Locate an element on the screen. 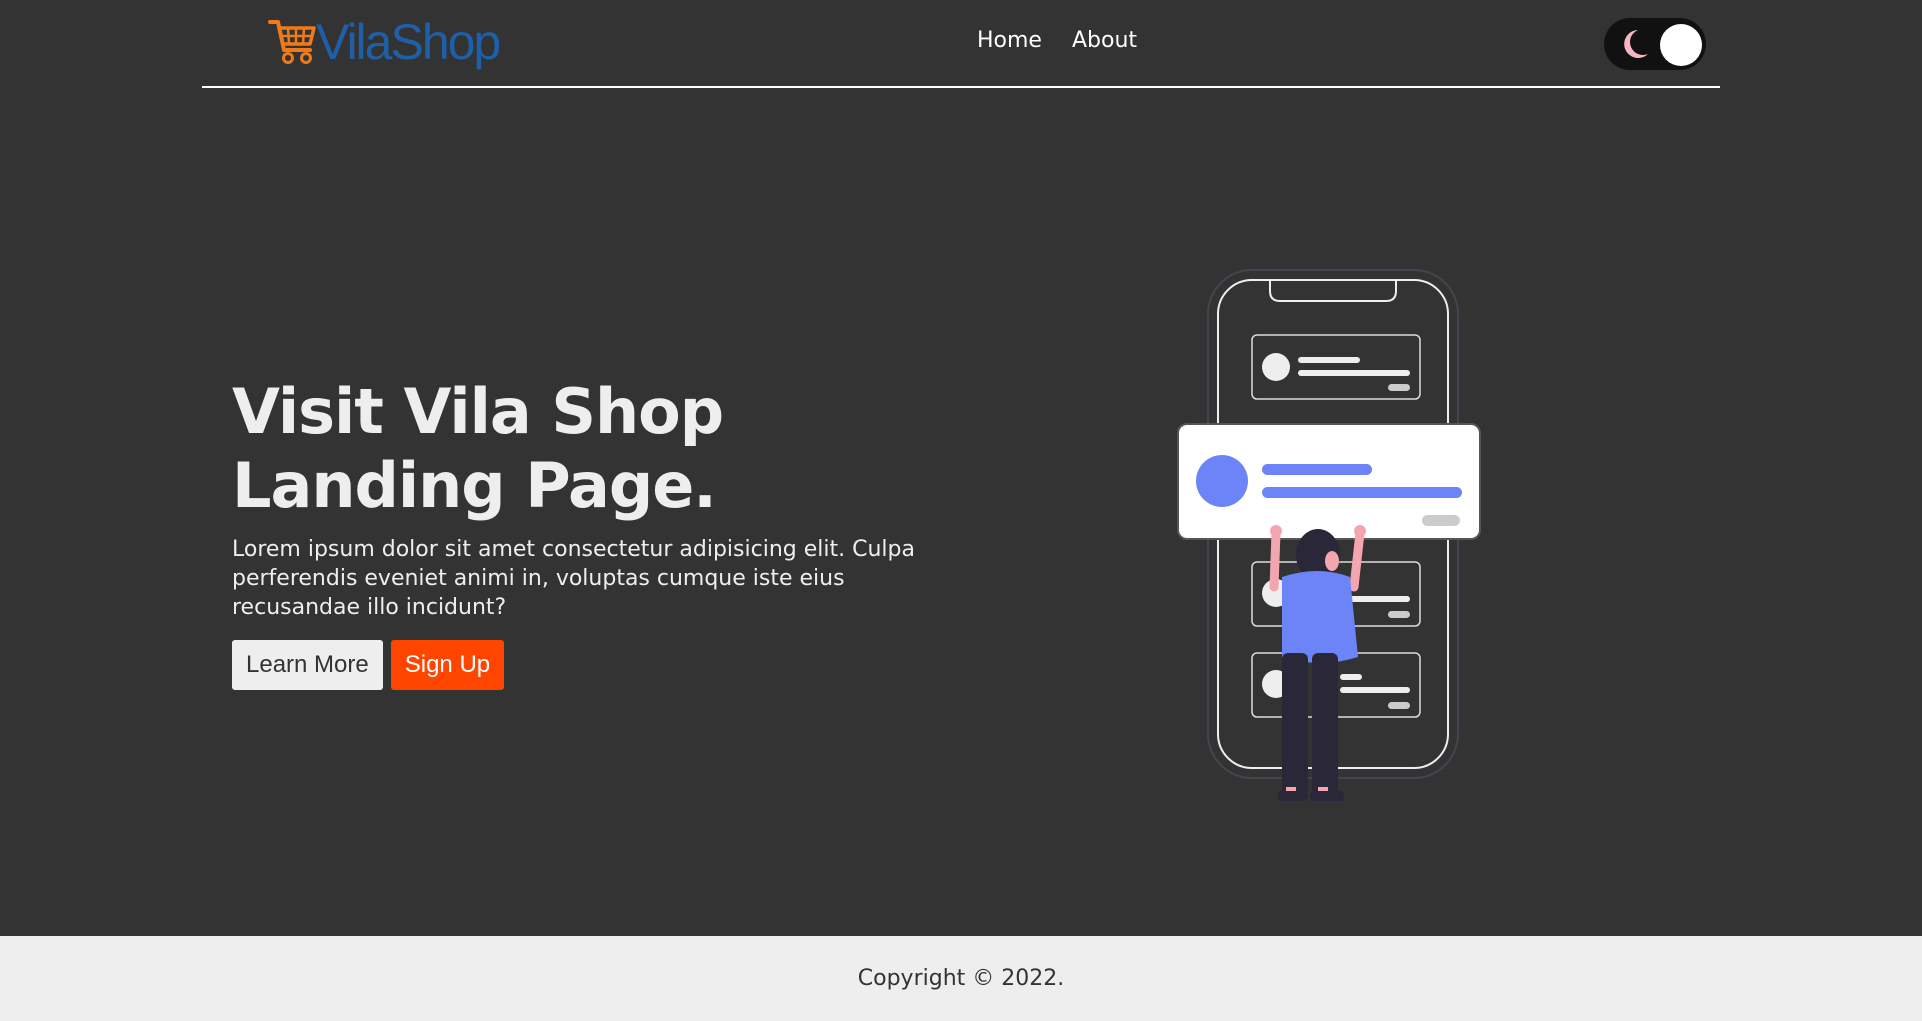 Image resolution: width=1922 pixels, height=1021 pixels. nav-link-about: About is located at coordinates (1104, 40).